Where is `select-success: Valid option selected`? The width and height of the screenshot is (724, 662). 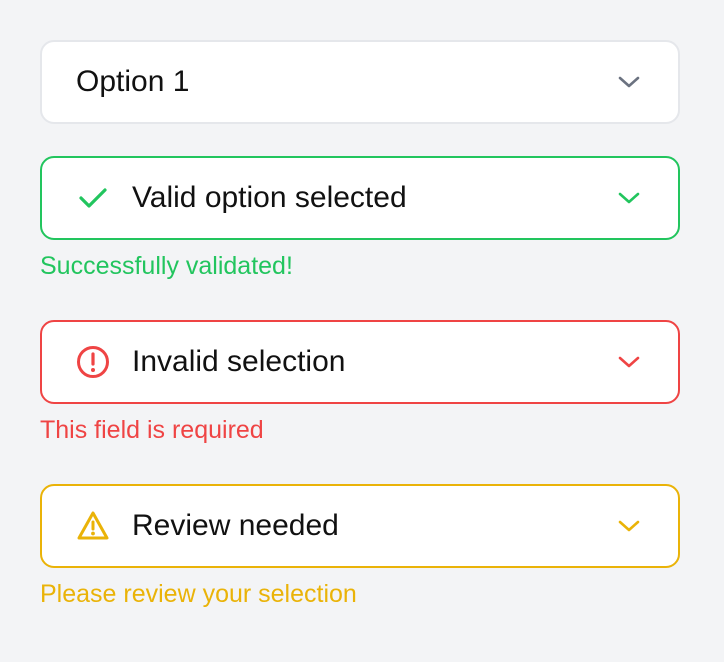
select-success: Valid option selected is located at coordinates (360, 198).